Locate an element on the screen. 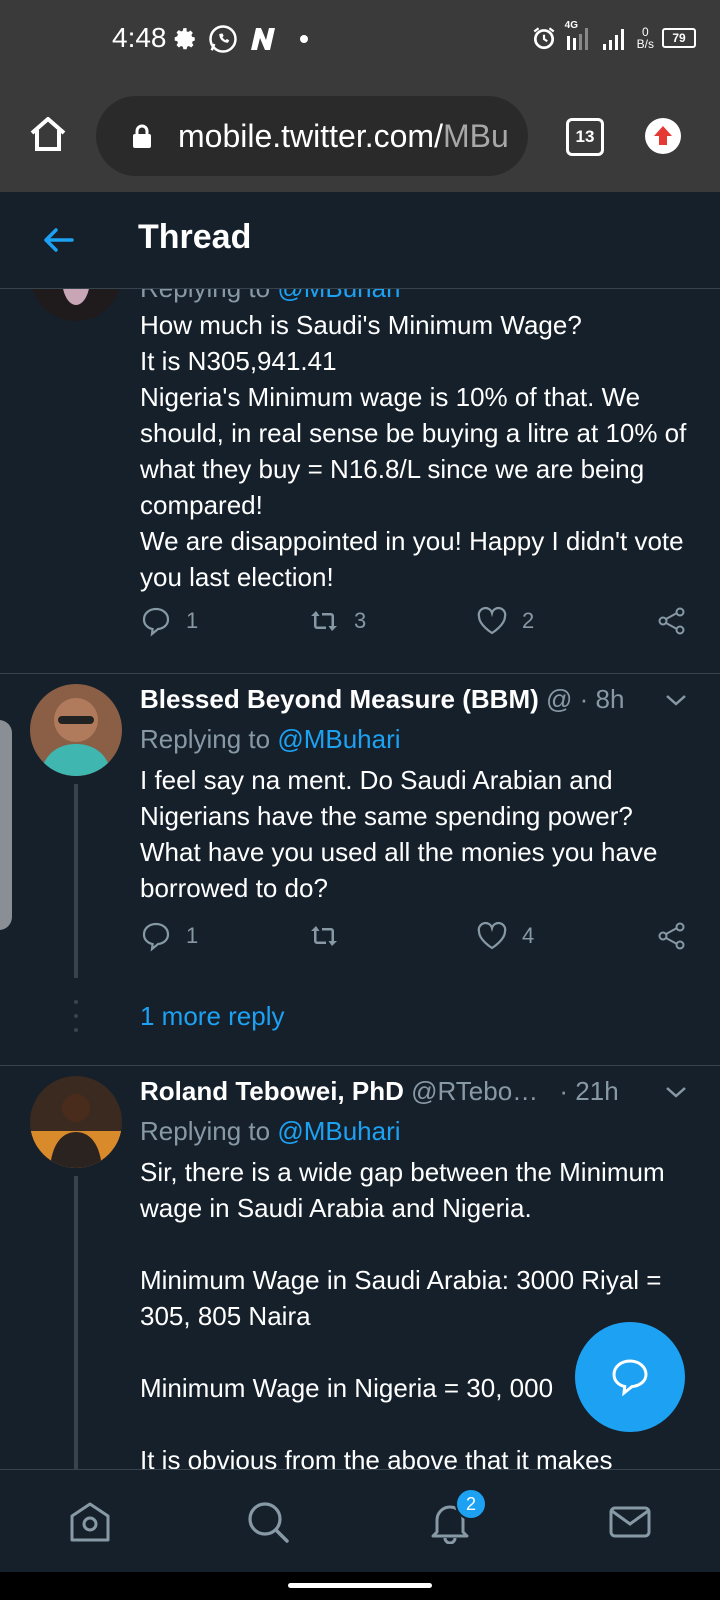 The height and width of the screenshot is (1600, 720). like-count: 2 is located at coordinates (528, 620).